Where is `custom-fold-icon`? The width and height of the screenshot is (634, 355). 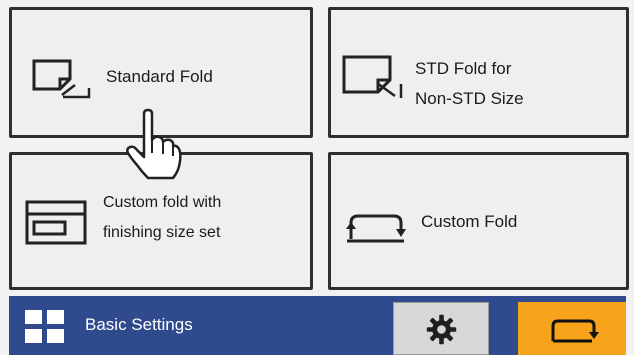 custom-fold-icon is located at coordinates (376, 228).